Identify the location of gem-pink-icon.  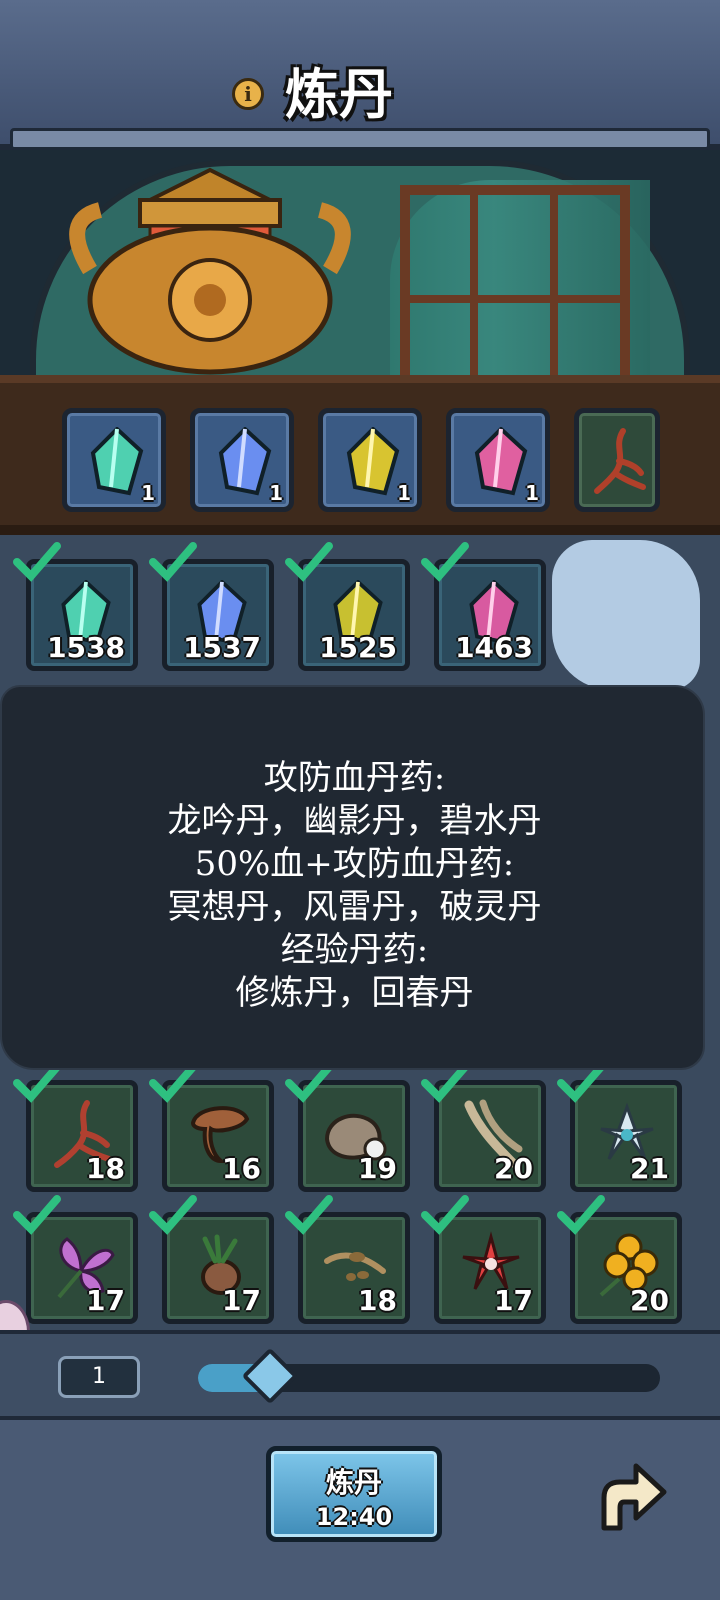
(501, 461).